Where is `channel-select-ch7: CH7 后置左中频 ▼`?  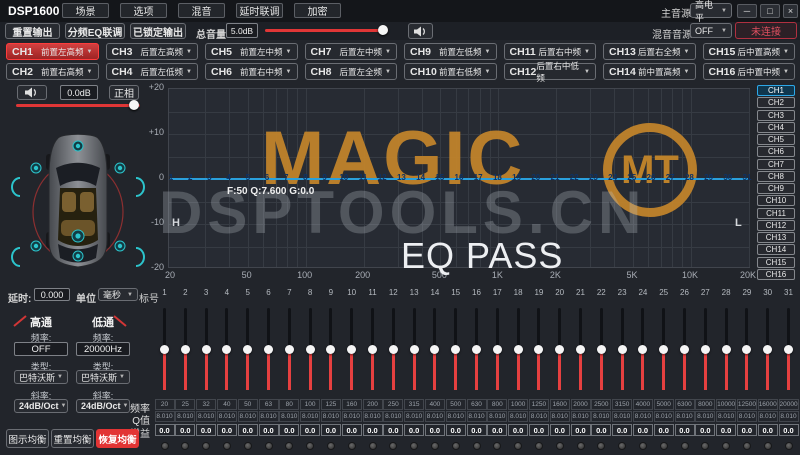
channel-select-ch7: CH7 后置左中频 ▼ is located at coordinates (350, 51).